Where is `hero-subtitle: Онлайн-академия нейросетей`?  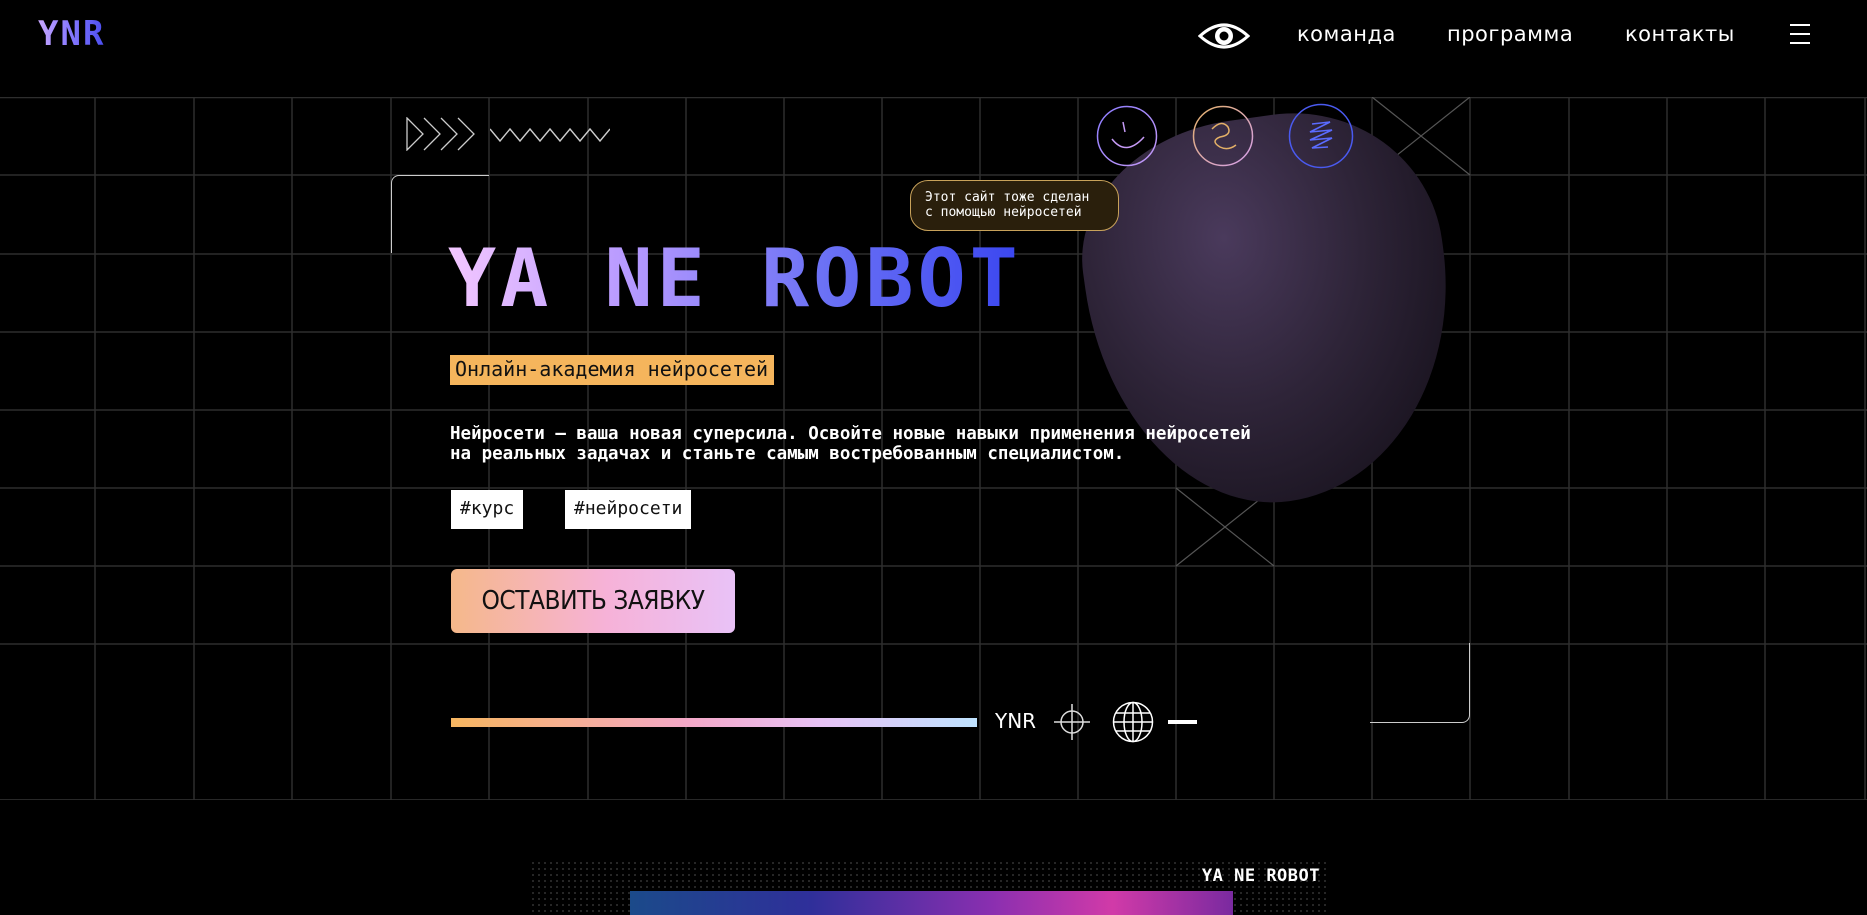
hero-subtitle: Онлайн-академия нейросетей is located at coordinates (612, 370).